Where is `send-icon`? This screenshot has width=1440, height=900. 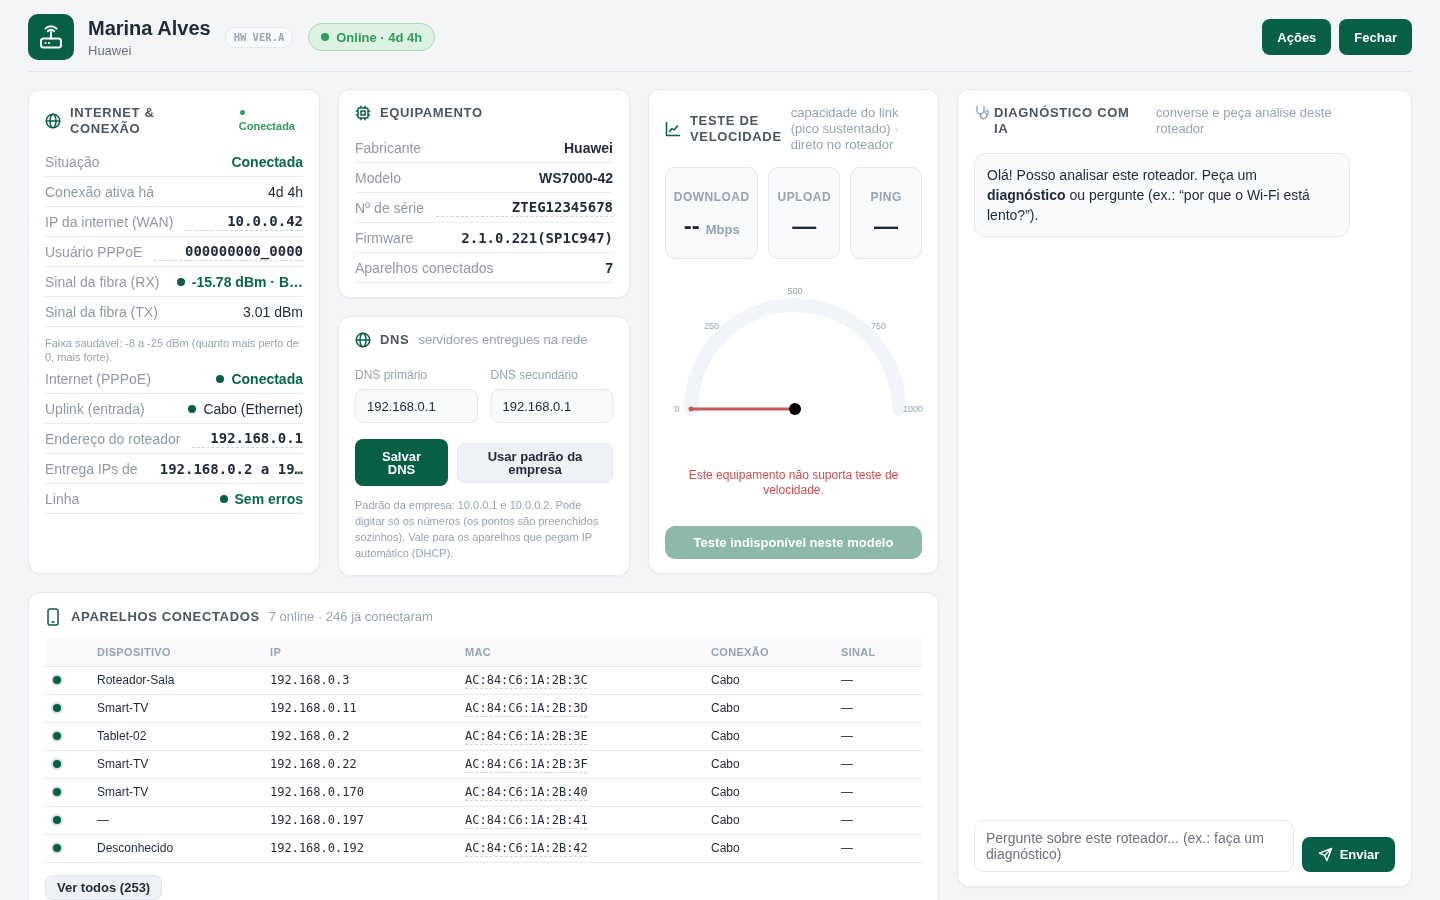 send-icon is located at coordinates (1325, 854).